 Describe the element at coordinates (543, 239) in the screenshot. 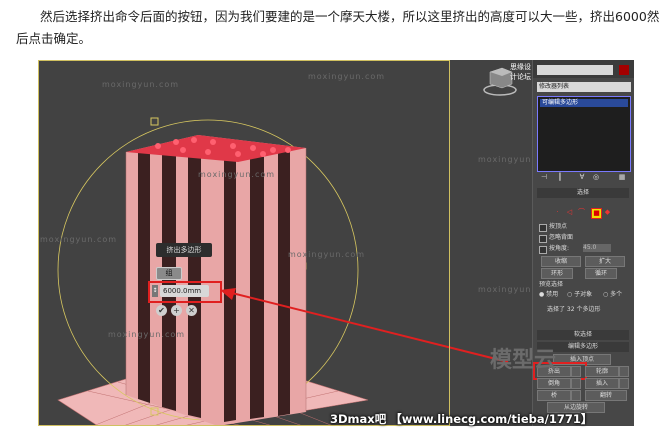

I see `ignore-backfacing-checkbox` at that location.